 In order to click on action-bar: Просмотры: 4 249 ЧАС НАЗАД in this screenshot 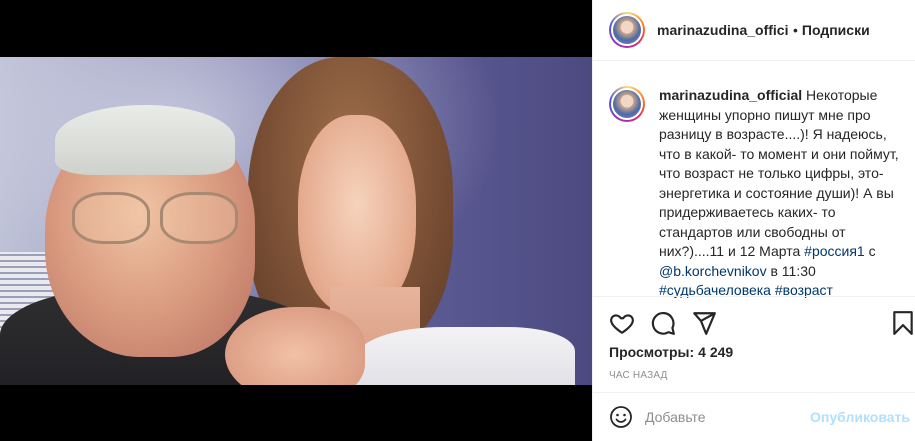, I will do `click(754, 341)`.